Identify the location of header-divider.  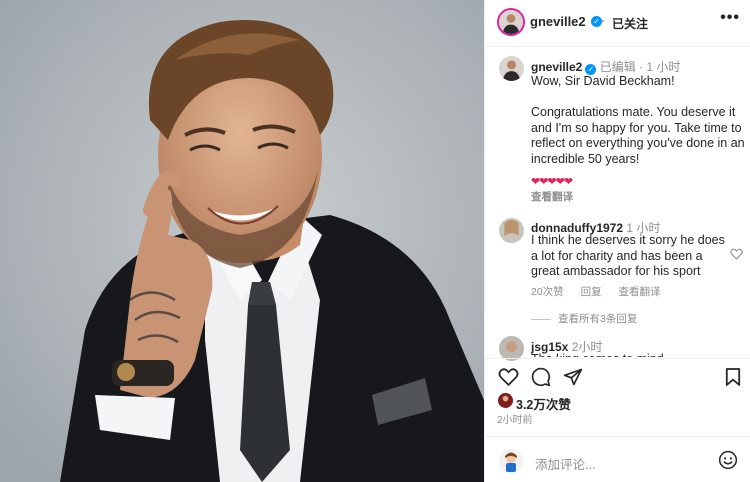
(617, 46).